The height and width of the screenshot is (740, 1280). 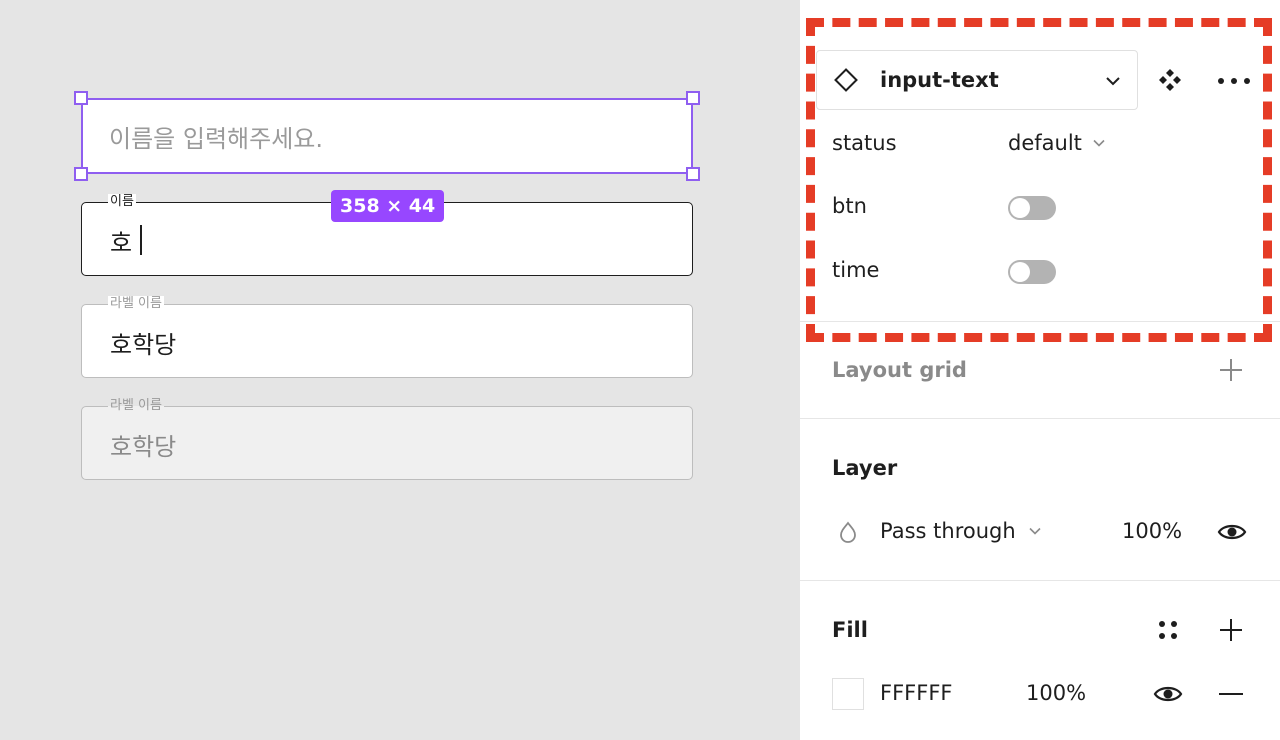 I want to click on input-filled-frame: 라벨 이름 호학당, so click(x=387, y=337).